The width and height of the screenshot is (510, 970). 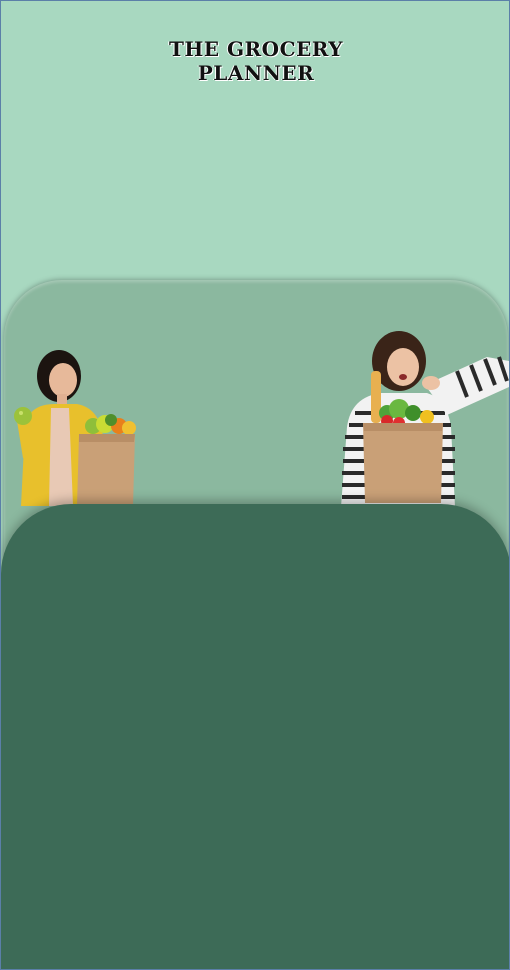 I want to click on app-title: THE GROCERY PLANNER, so click(x=255, y=61).